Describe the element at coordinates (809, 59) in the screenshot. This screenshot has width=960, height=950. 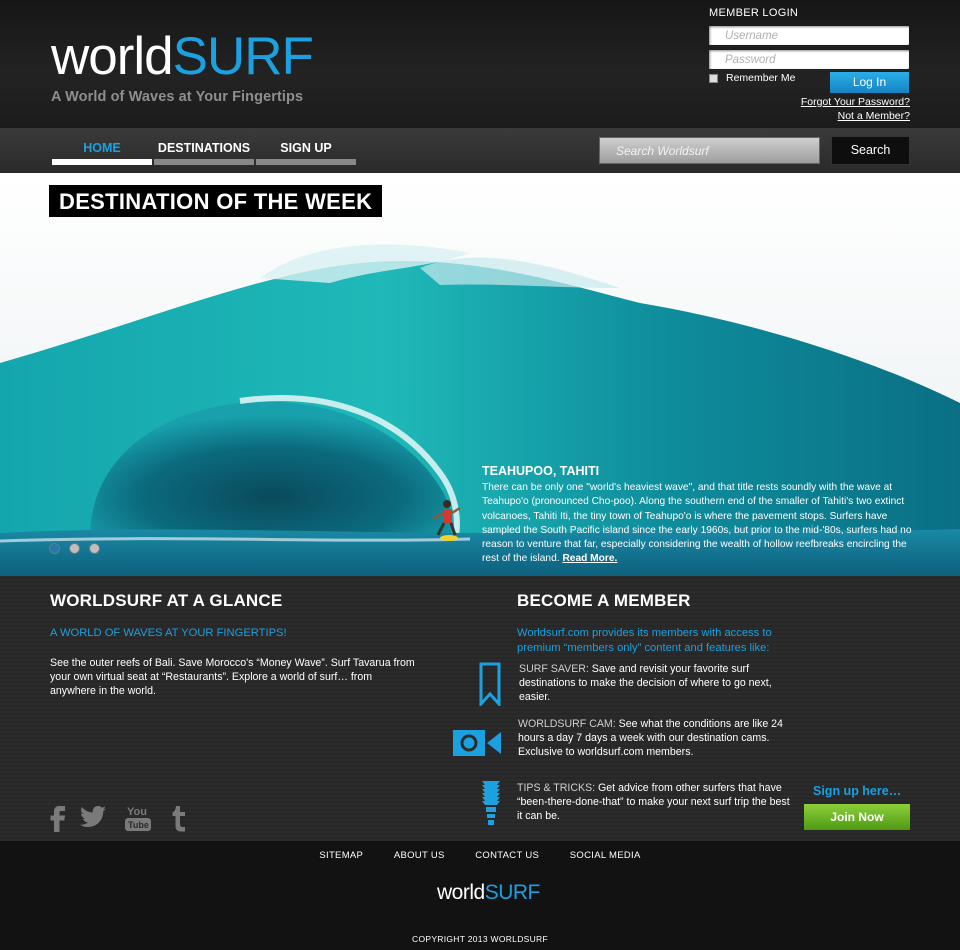
I see `password-field` at that location.